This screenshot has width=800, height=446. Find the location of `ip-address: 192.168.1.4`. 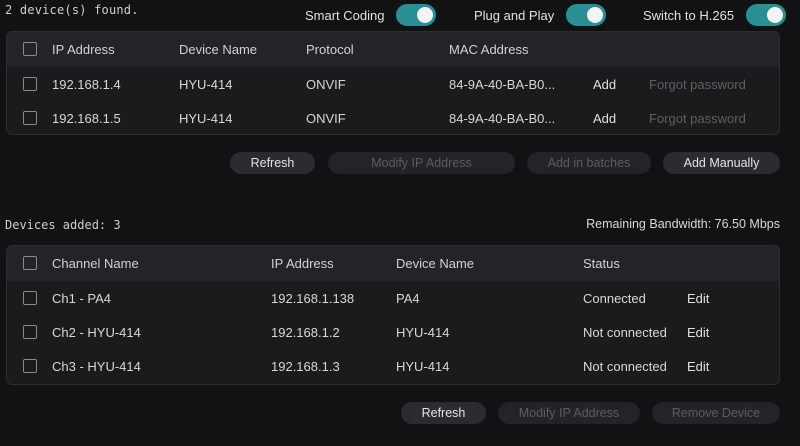

ip-address: 192.168.1.4 is located at coordinates (86, 84).